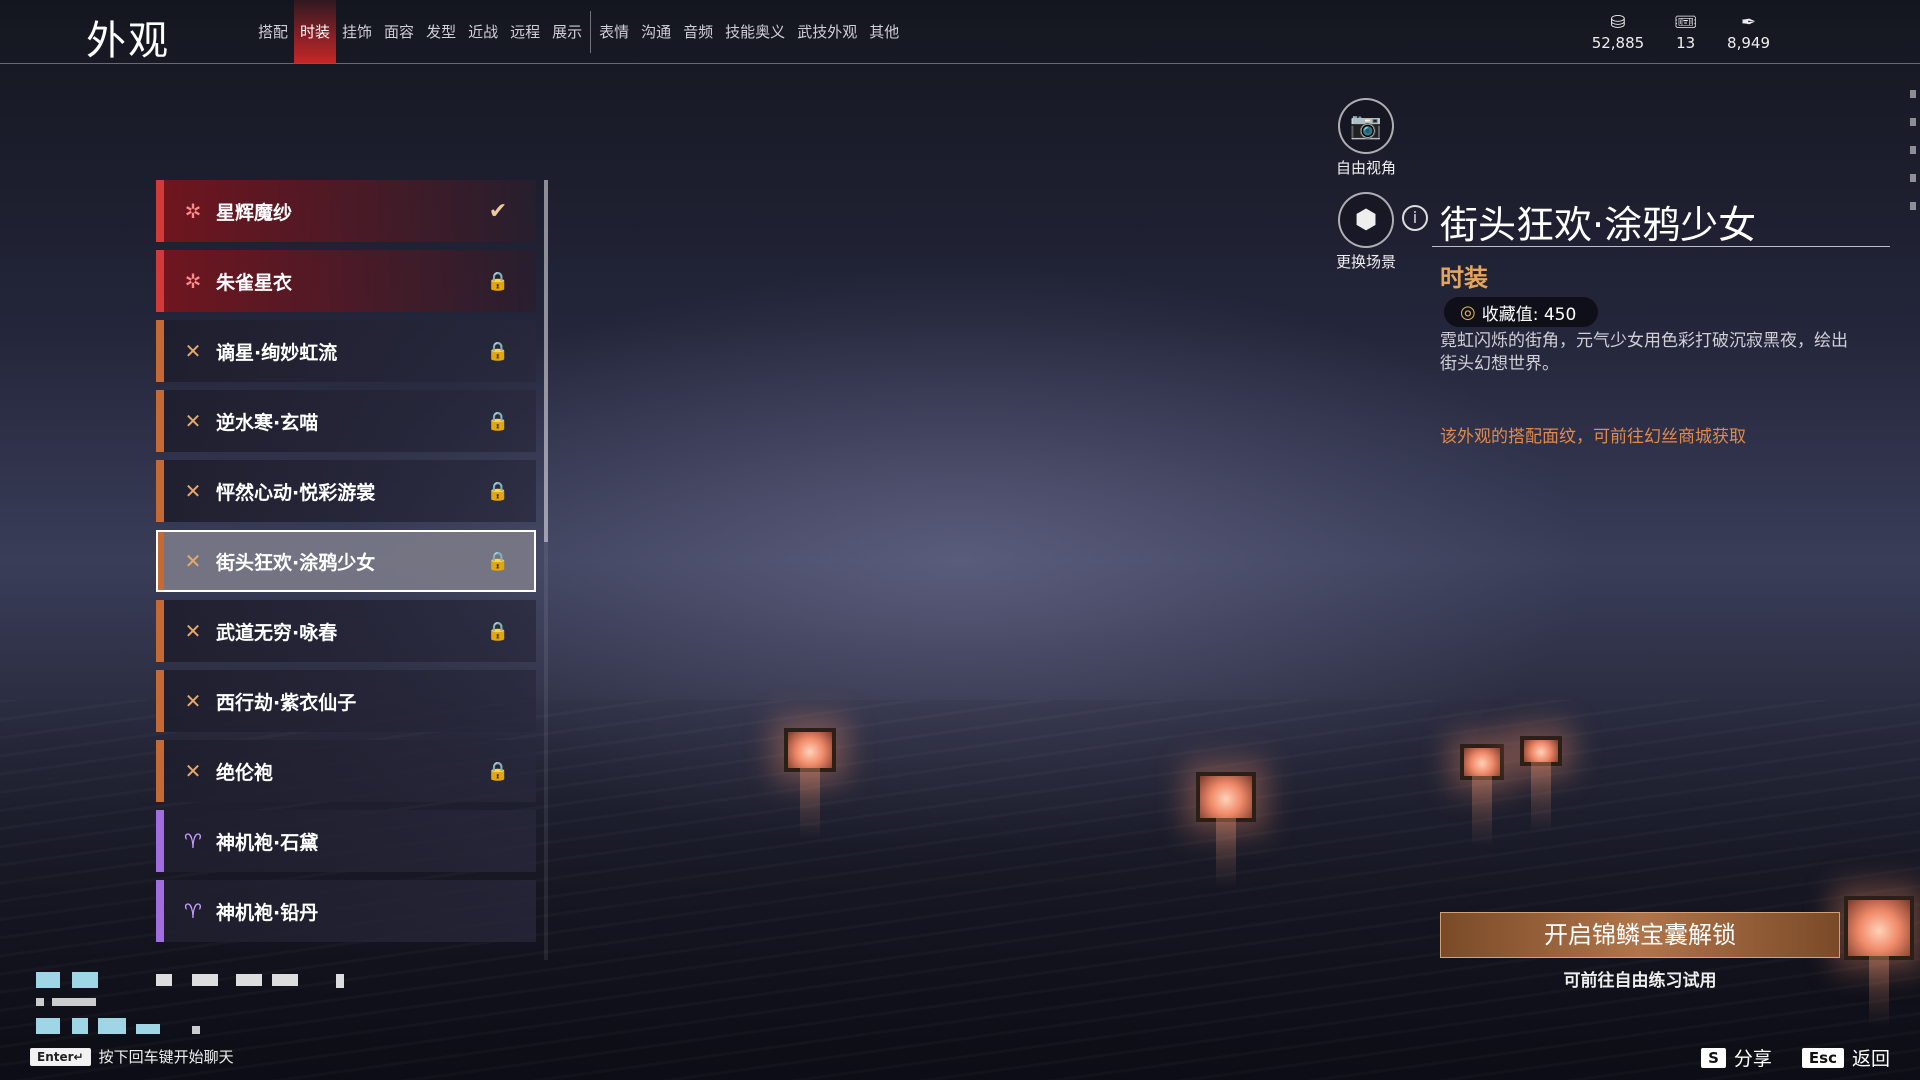  Describe the element at coordinates (1686, 22) in the screenshot. I see `ticket-icon: 🎟` at that location.